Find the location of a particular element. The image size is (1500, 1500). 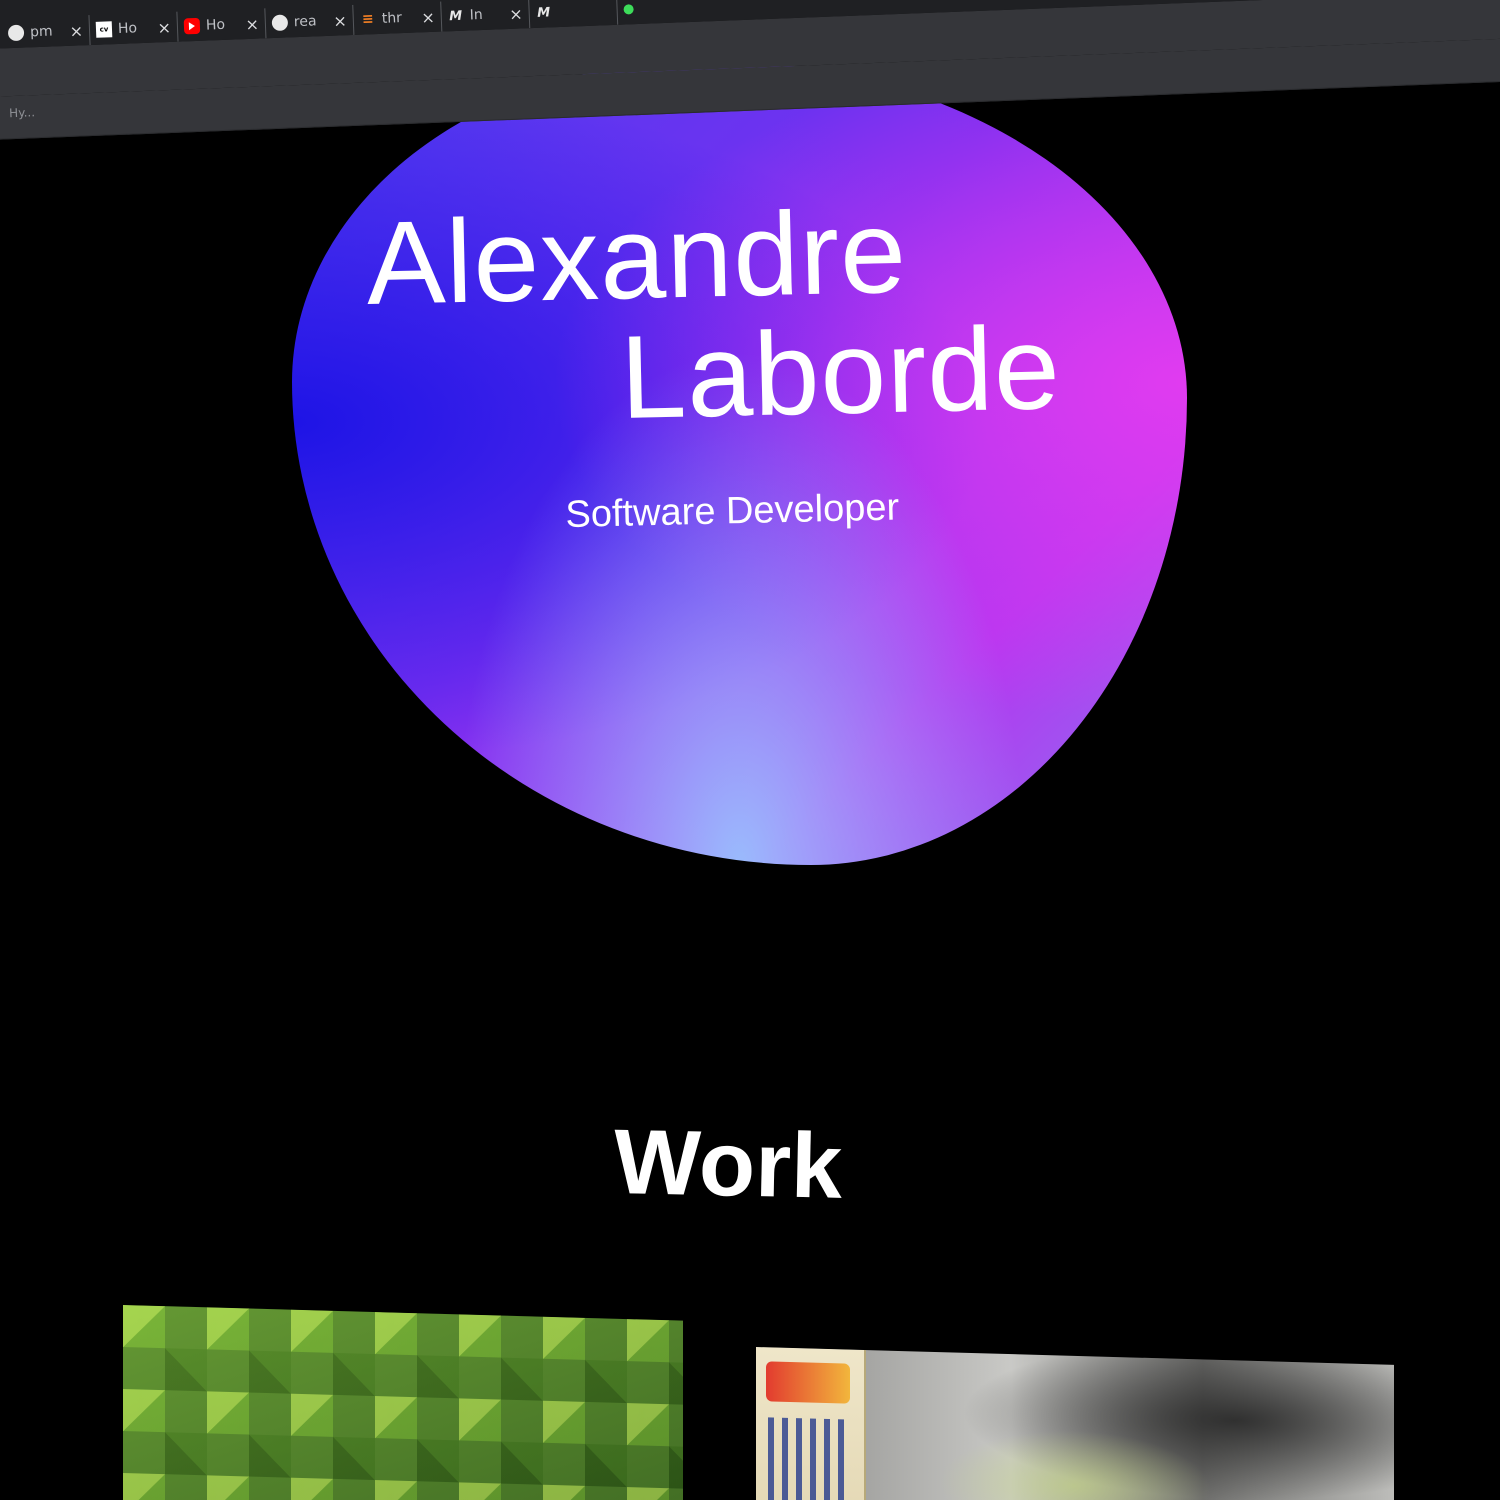

work-section-title: Work is located at coordinates (728, 1164).